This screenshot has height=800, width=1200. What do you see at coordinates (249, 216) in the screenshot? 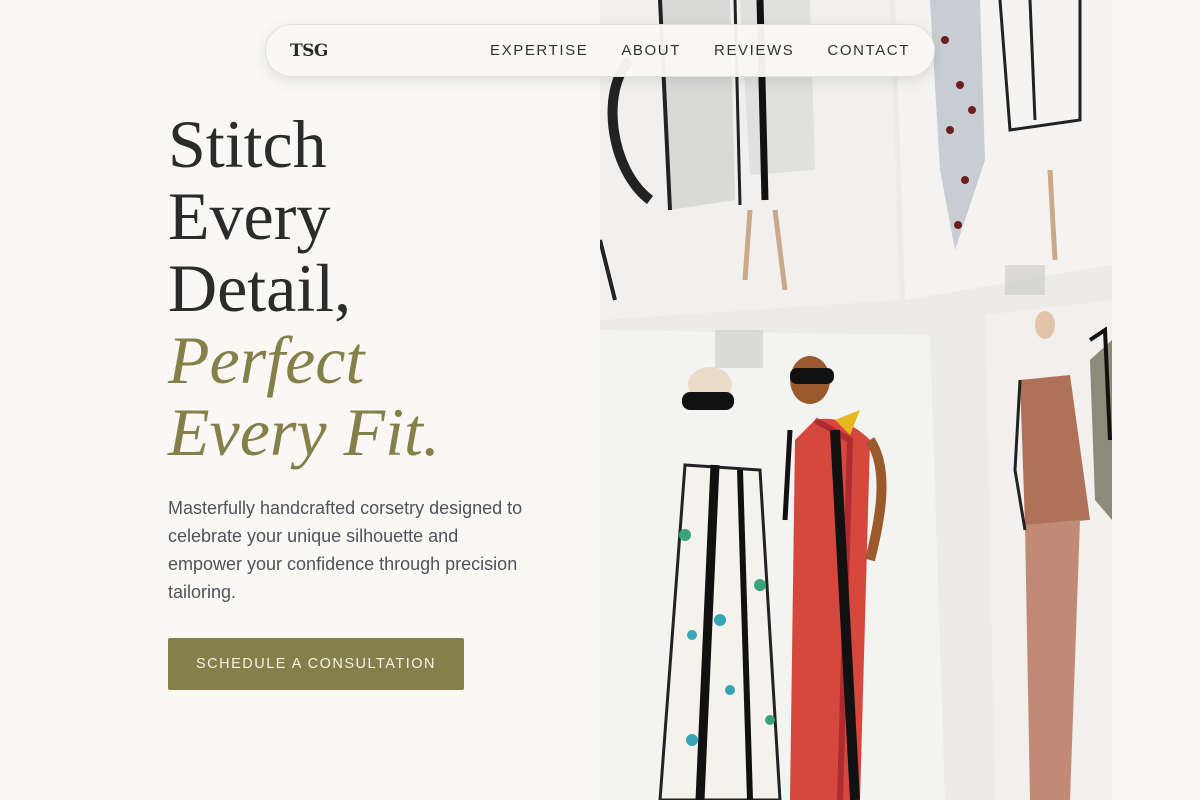
I see `headline-line: Every` at bounding box center [249, 216].